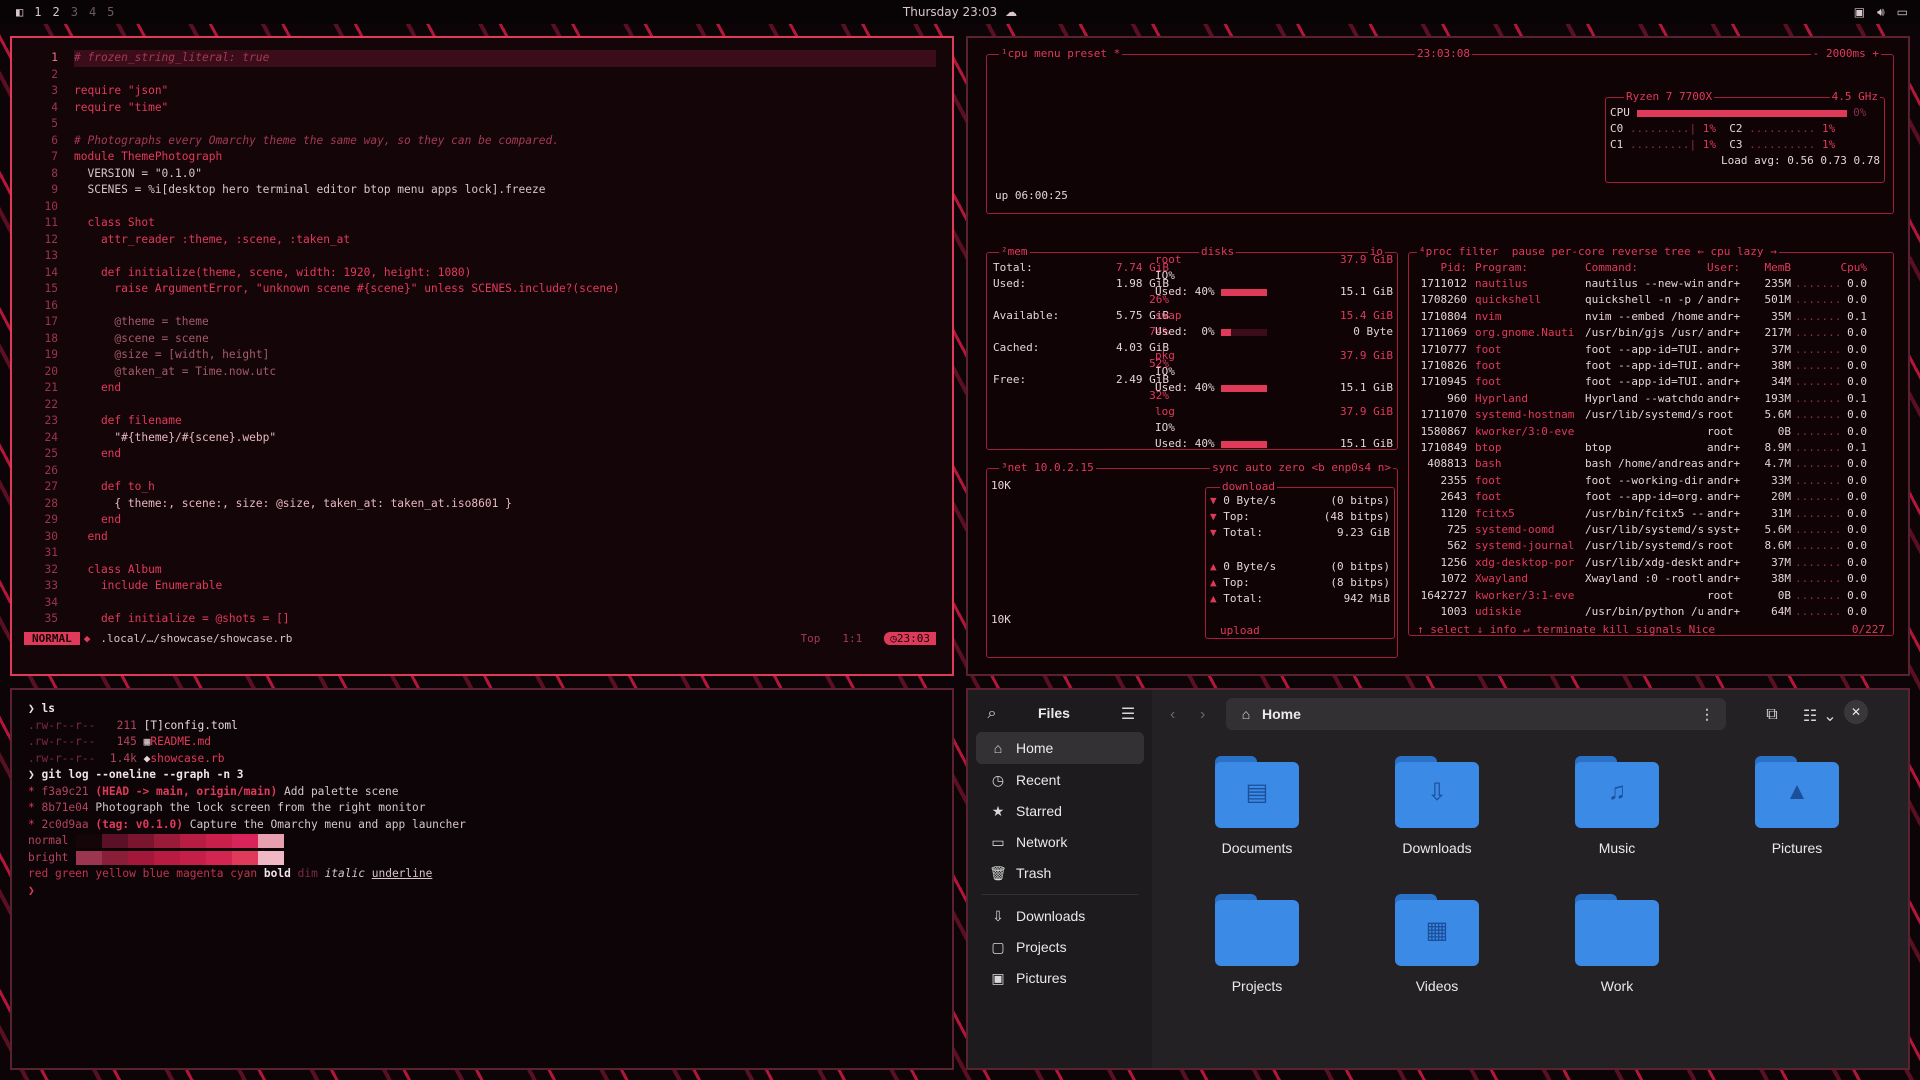  Describe the element at coordinates (1225, 467) in the screenshot. I see `net-sync: sync` at that location.